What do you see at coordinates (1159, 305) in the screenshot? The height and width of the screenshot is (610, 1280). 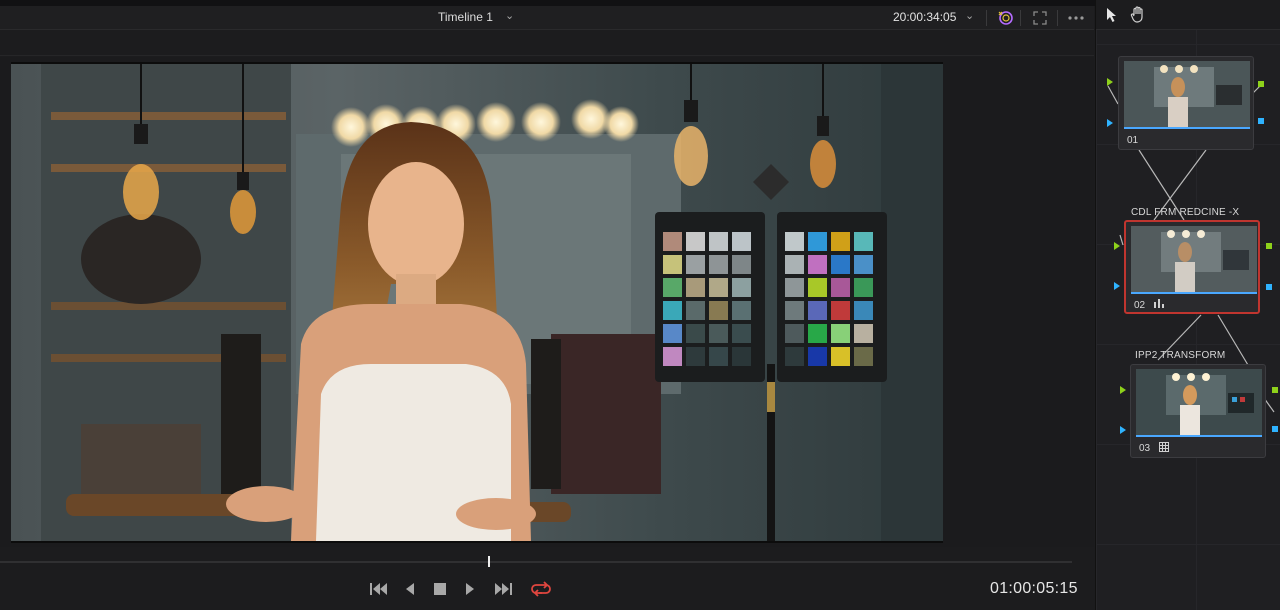 I see `bar-chart-icon` at bounding box center [1159, 305].